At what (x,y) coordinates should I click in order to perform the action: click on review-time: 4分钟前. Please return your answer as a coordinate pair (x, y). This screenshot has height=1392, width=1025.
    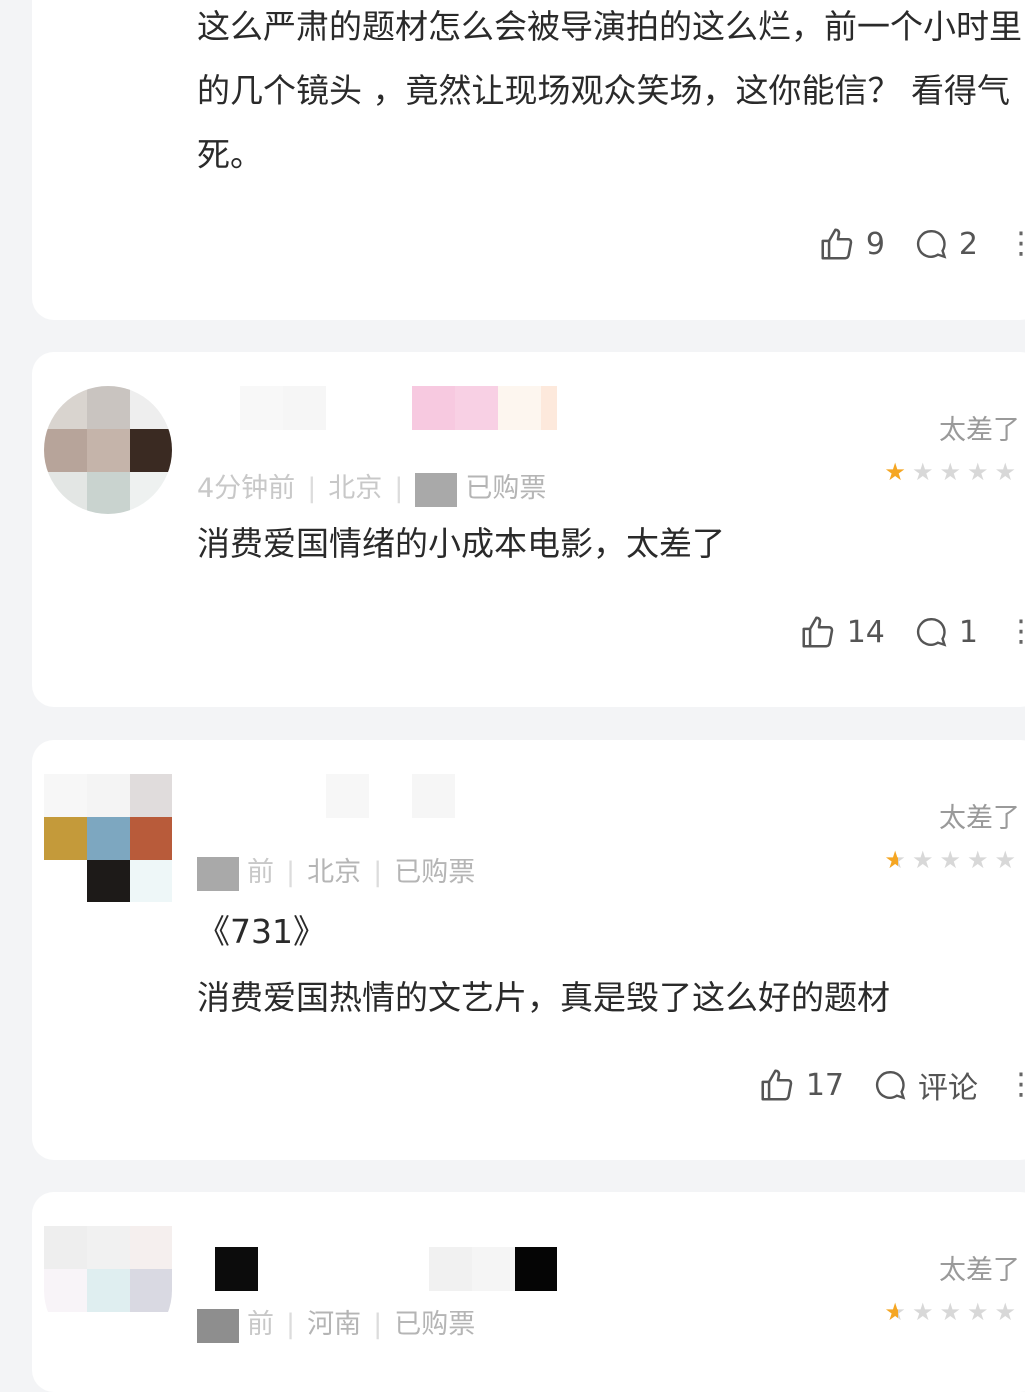
    Looking at the image, I should click on (246, 488).